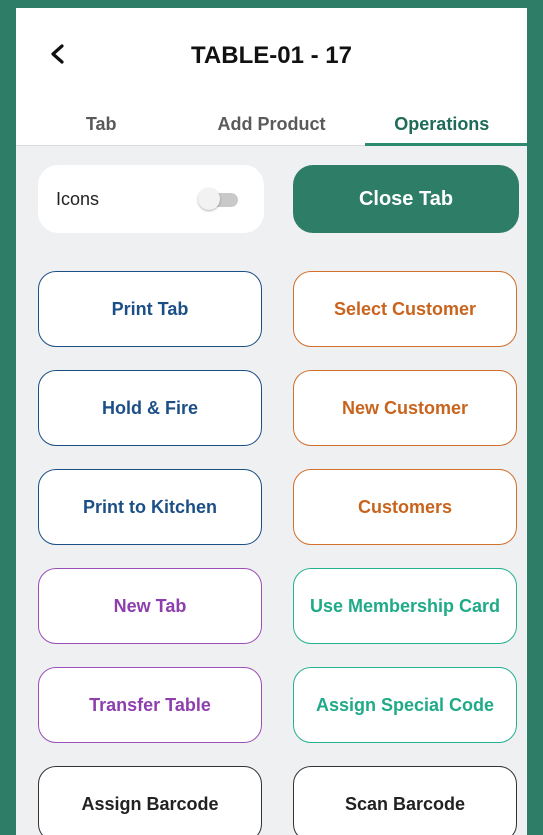  Describe the element at coordinates (150, 800) in the screenshot. I see `assign-barcode-button: Assign Barcode` at that location.